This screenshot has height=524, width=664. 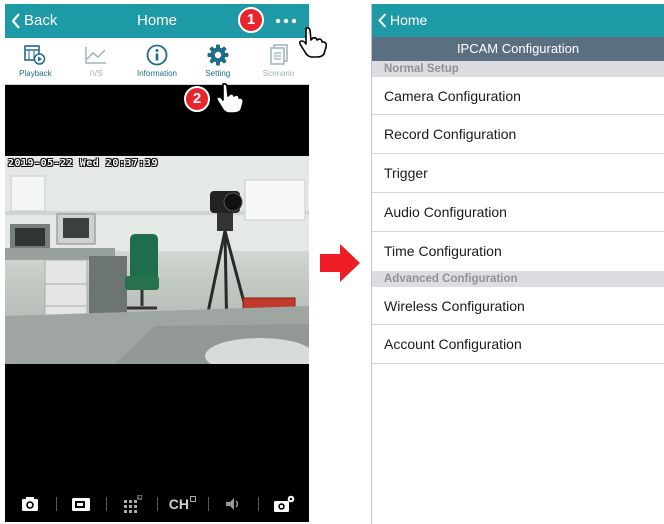 I want to click on speaker-icon, so click(x=232, y=504).